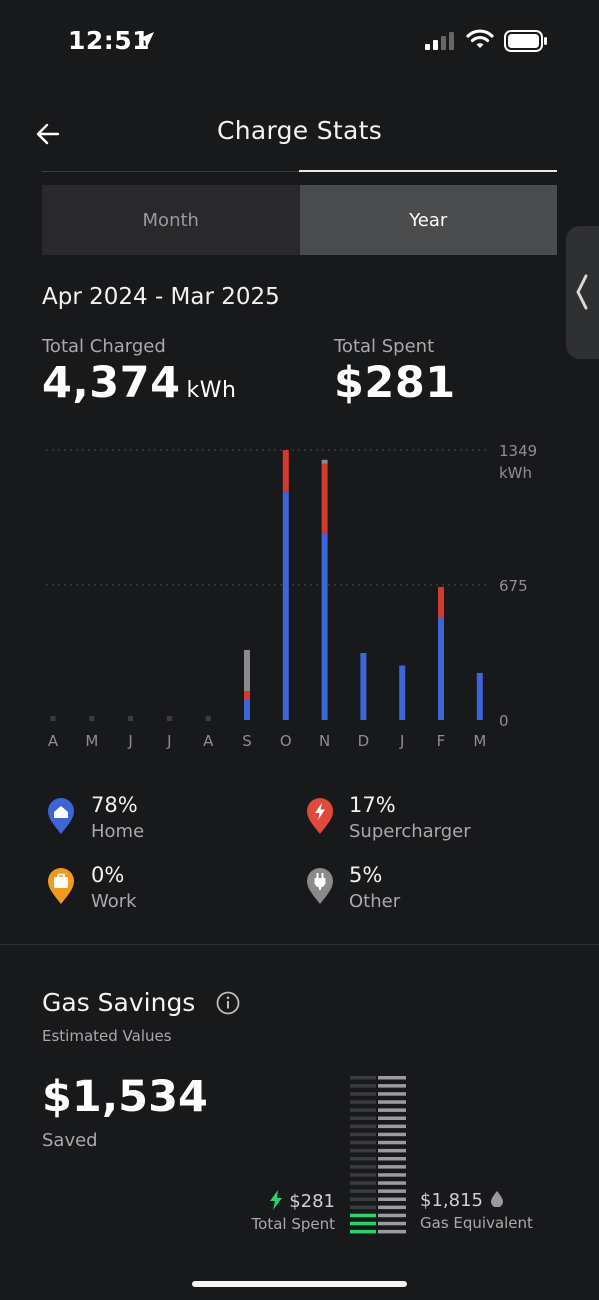 This screenshot has width=599, height=1300. What do you see at coordinates (119, 1002) in the screenshot?
I see `gas-savings-title: Gas Savings` at bounding box center [119, 1002].